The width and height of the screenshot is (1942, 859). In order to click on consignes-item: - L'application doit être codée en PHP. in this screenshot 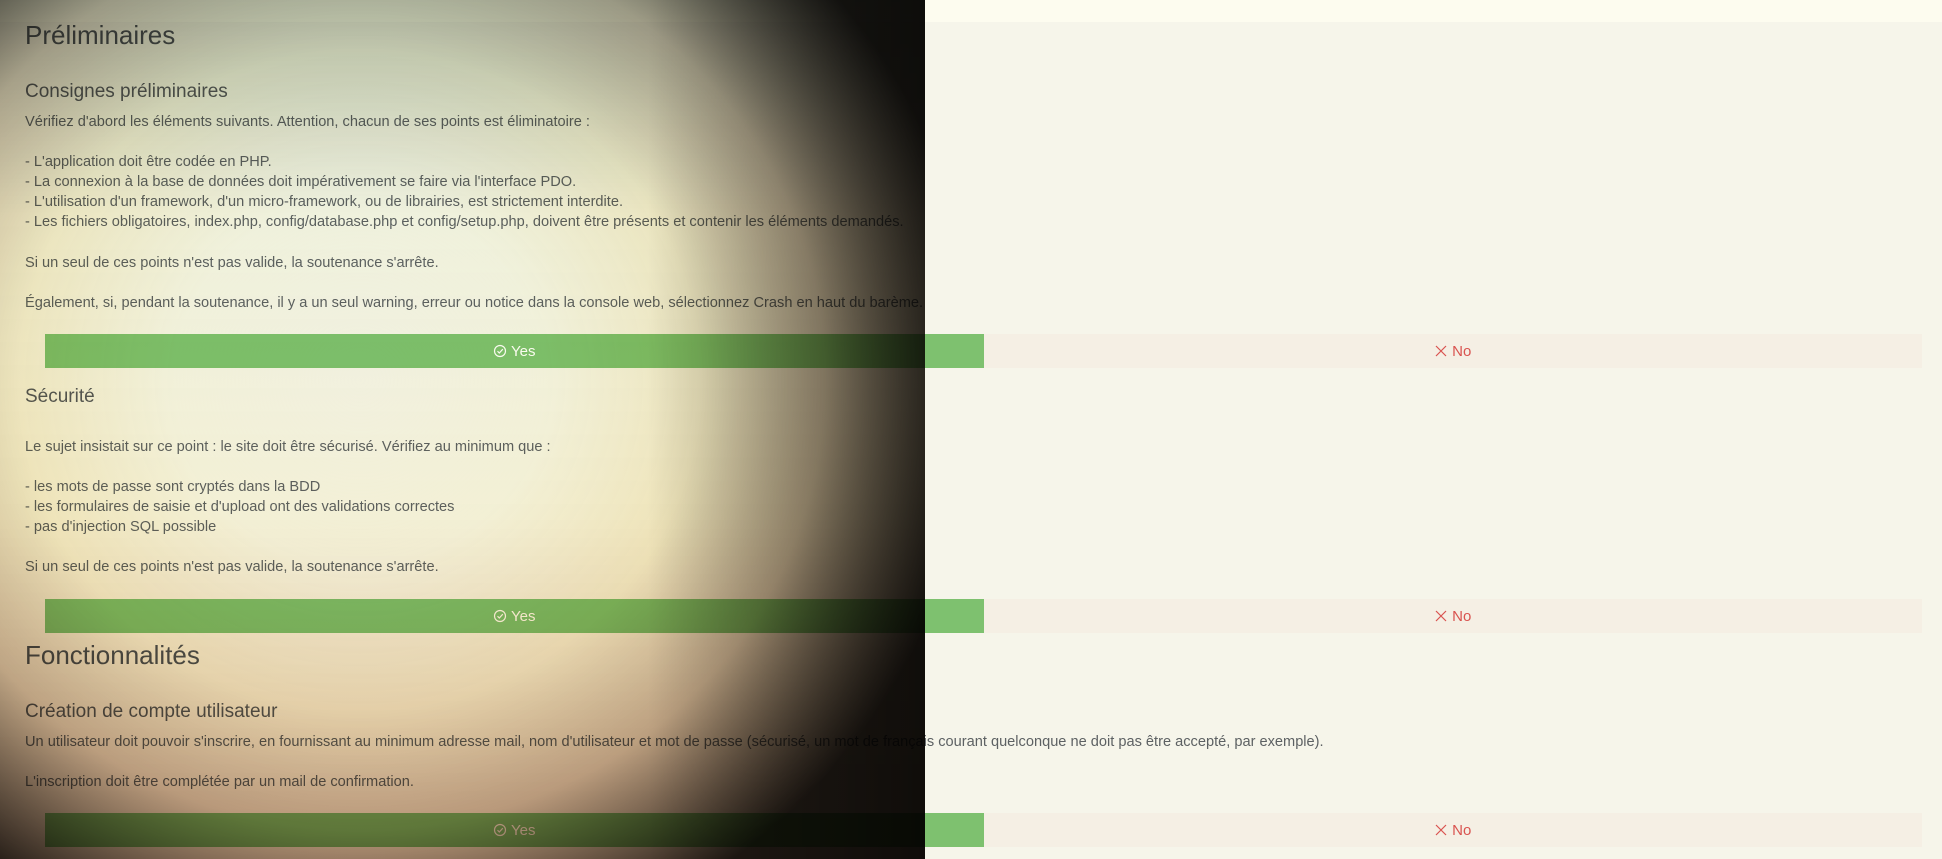, I will do `click(148, 162)`.